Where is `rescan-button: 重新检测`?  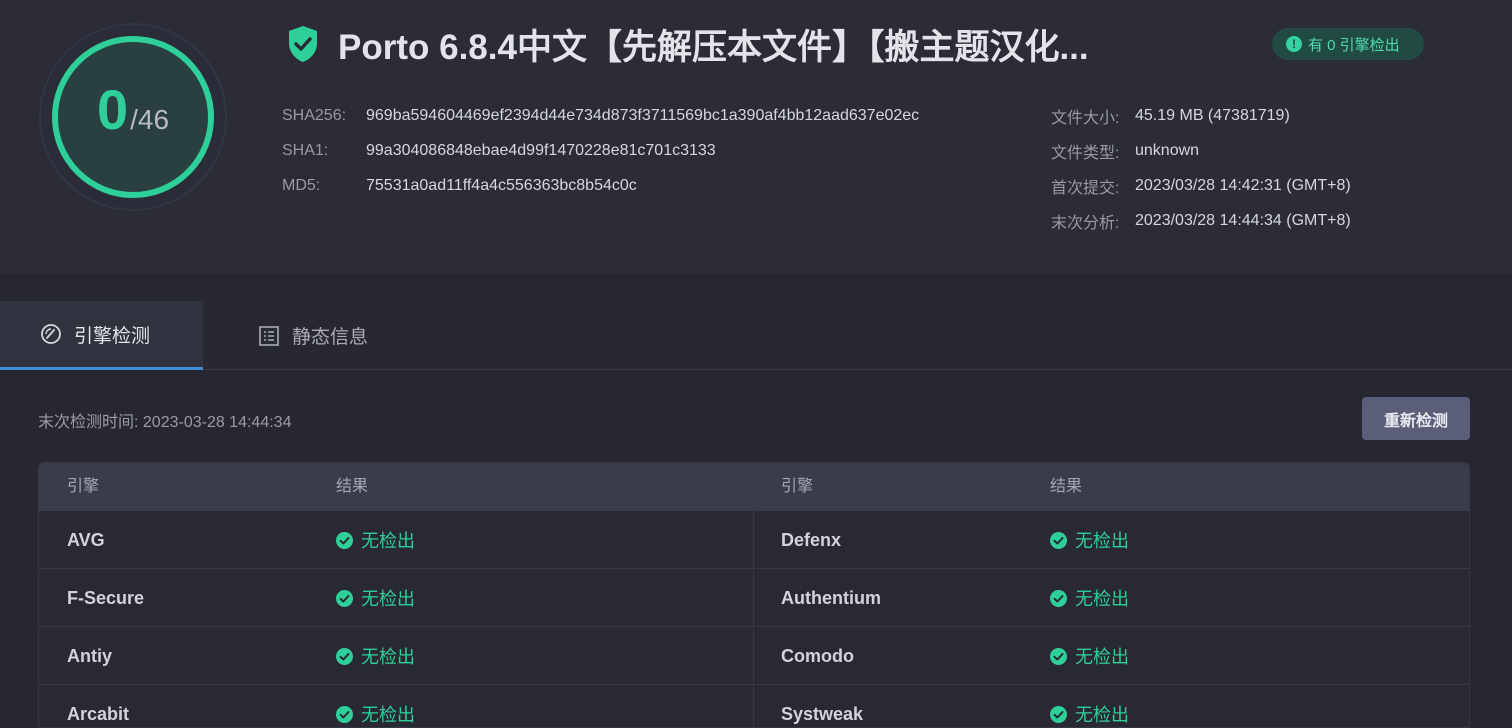
rescan-button: 重新检测 is located at coordinates (1416, 418).